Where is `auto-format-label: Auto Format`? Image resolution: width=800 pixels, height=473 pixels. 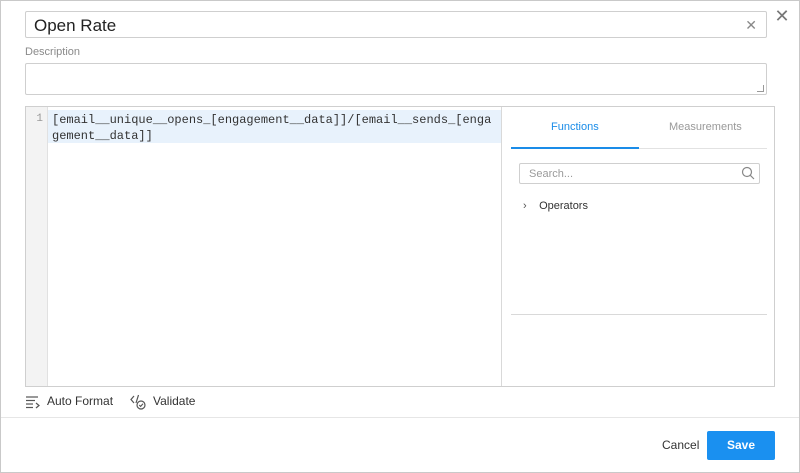
auto-format-label: Auto Format is located at coordinates (80, 401).